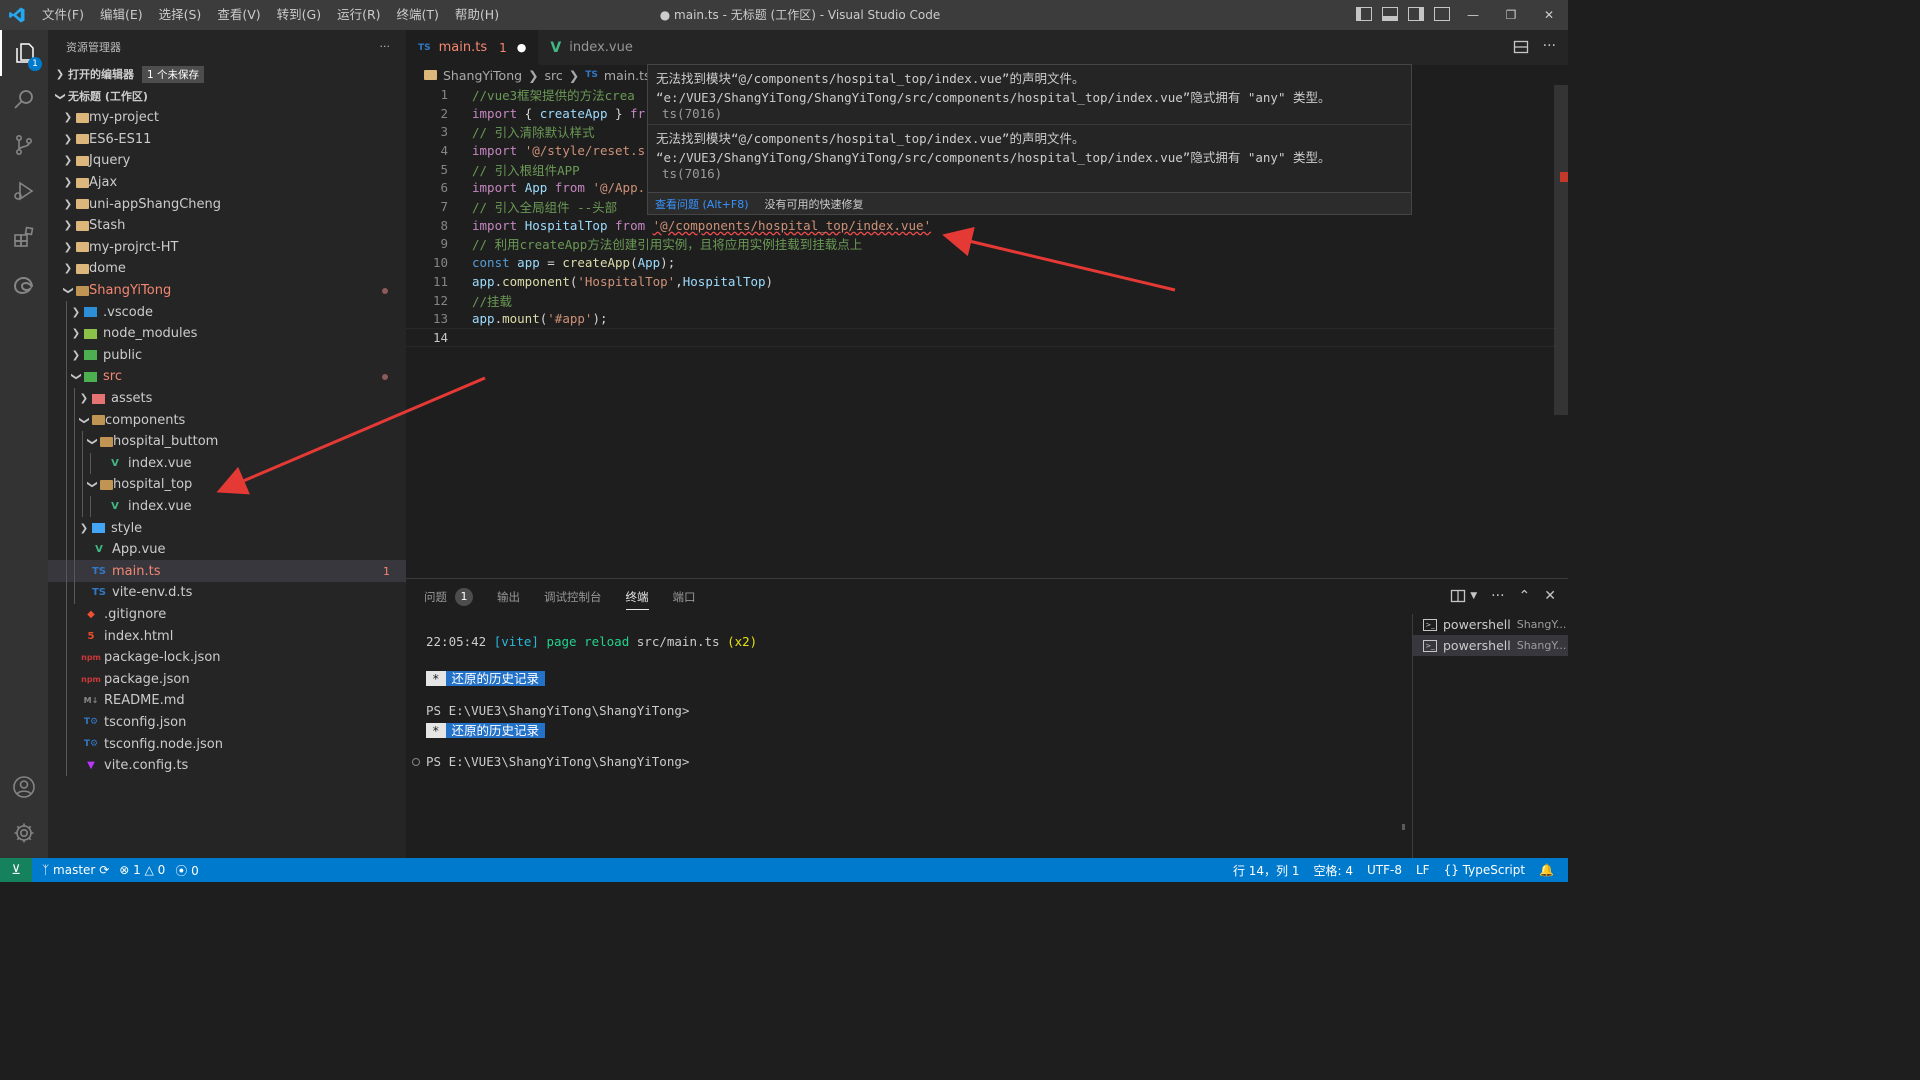 The width and height of the screenshot is (1920, 1080). What do you see at coordinates (227, 161) in the screenshot?
I see `tree-item: ❯ Jquery` at bounding box center [227, 161].